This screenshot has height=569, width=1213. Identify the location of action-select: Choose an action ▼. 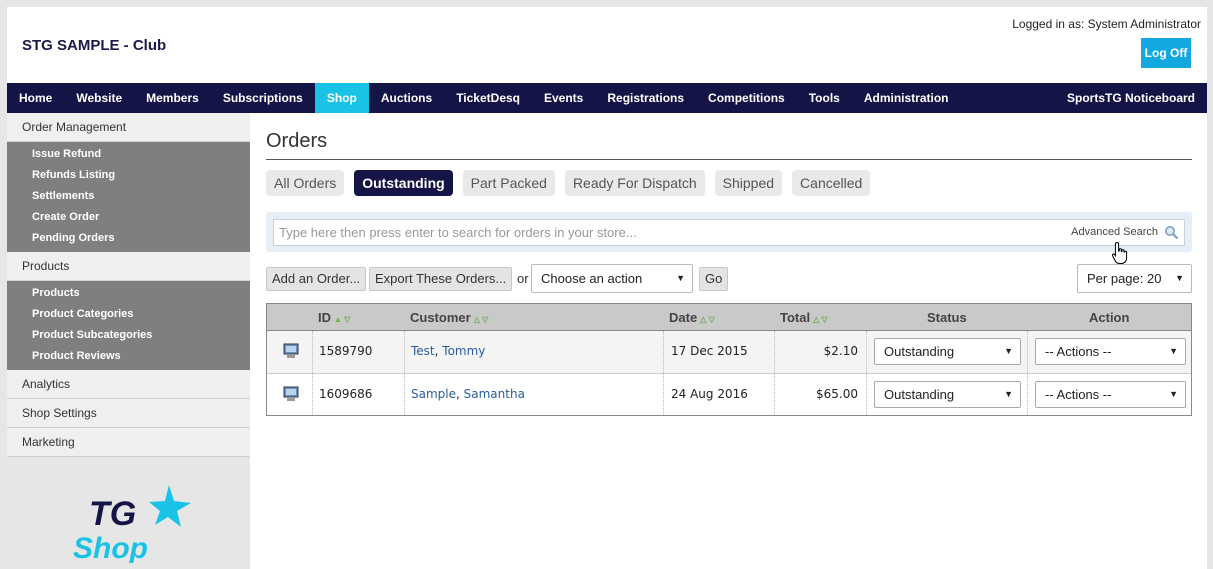
(612, 278).